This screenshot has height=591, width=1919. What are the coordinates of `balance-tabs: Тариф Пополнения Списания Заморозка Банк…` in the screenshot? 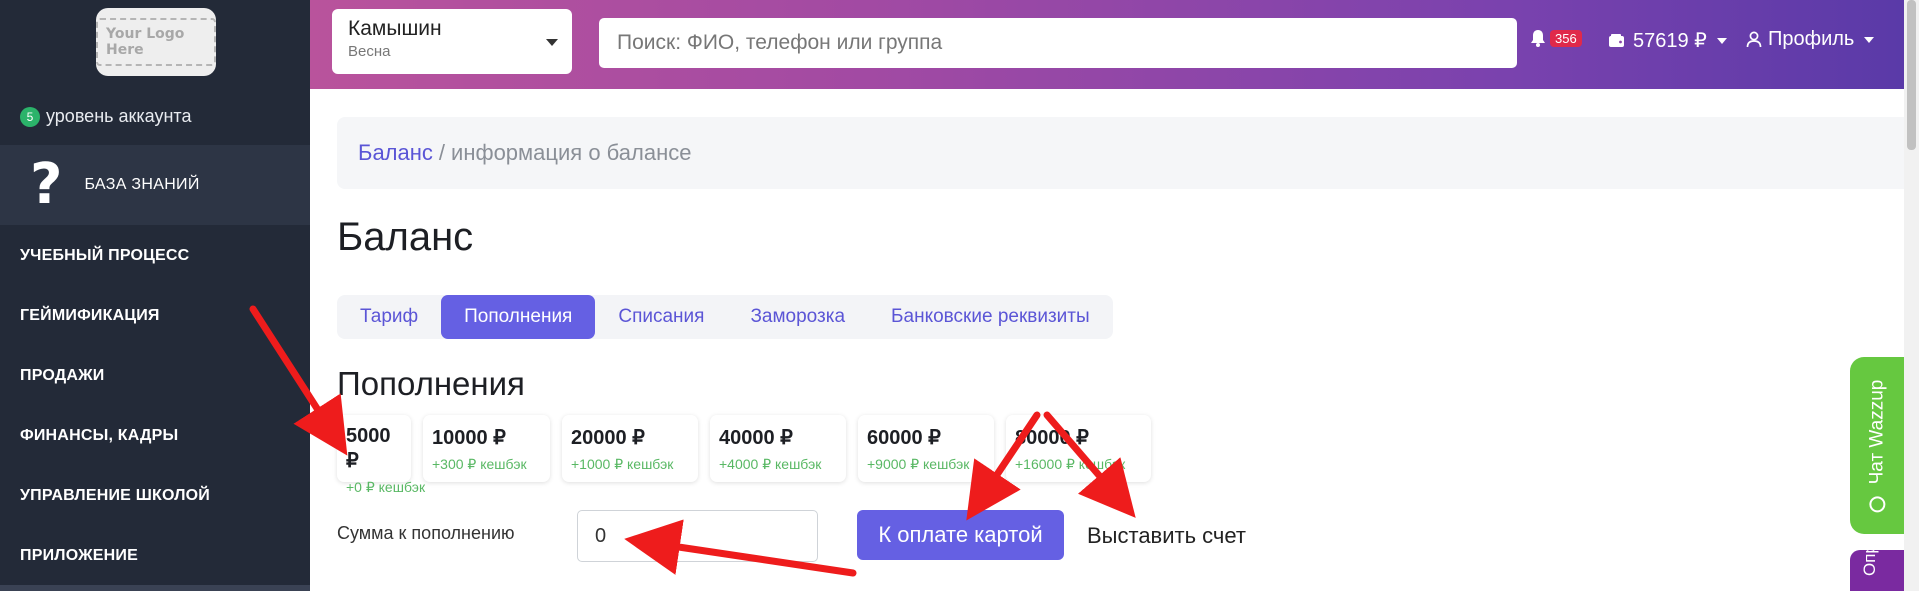 It's located at (725, 317).